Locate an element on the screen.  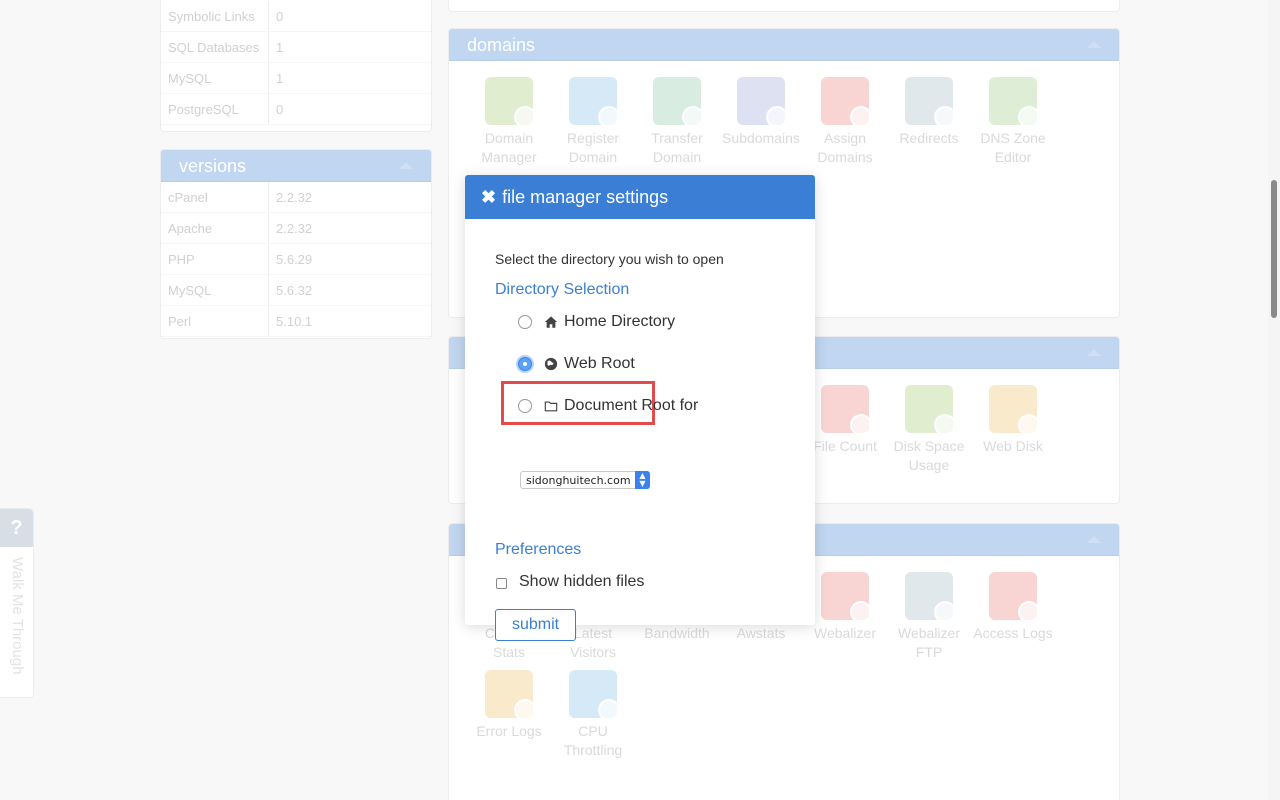
select-arrows-icon: ▲ ▼ is located at coordinates (642, 480).